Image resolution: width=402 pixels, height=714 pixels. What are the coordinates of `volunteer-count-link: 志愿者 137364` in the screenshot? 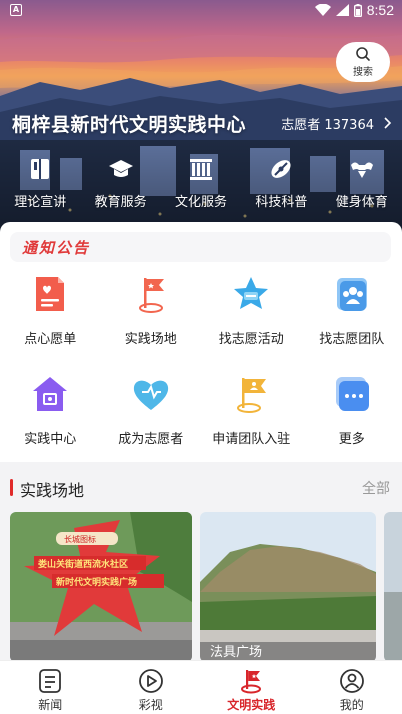 It's located at (336, 123).